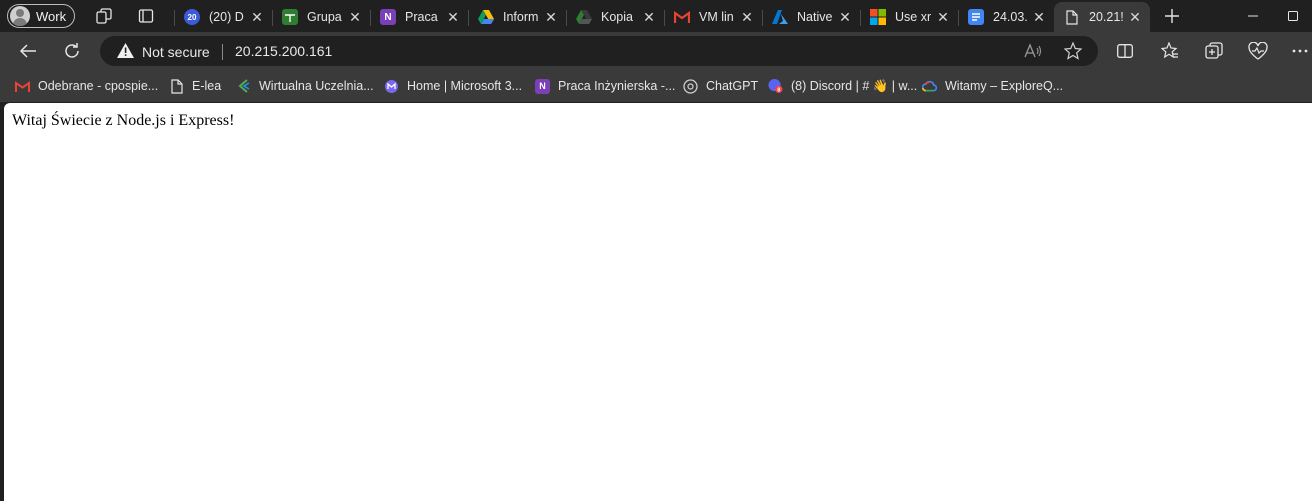 This screenshot has height=501, width=1312. What do you see at coordinates (207, 86) in the screenshot?
I see `bookmark-label: E-lea` at bounding box center [207, 86].